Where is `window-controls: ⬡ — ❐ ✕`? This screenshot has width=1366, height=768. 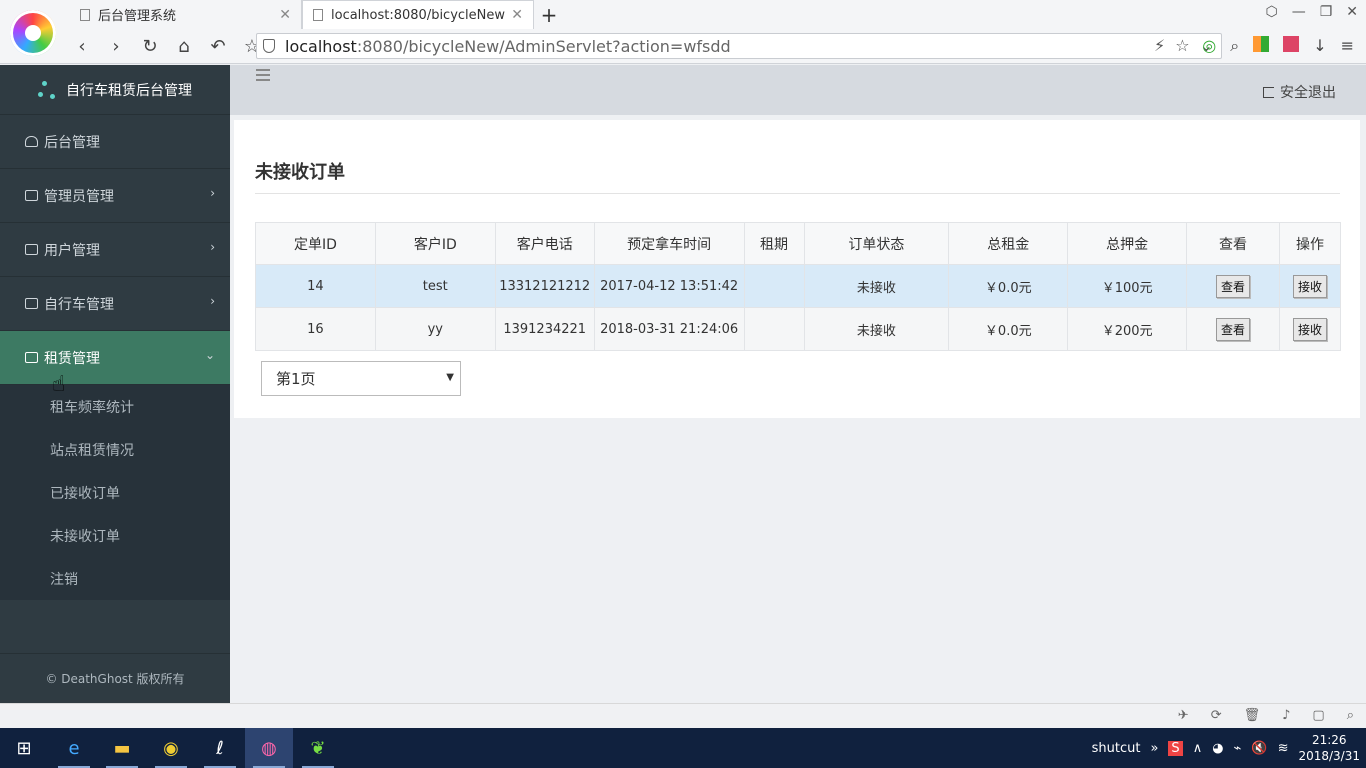 window-controls: ⬡ — ❐ ✕ is located at coordinates (1311, 12).